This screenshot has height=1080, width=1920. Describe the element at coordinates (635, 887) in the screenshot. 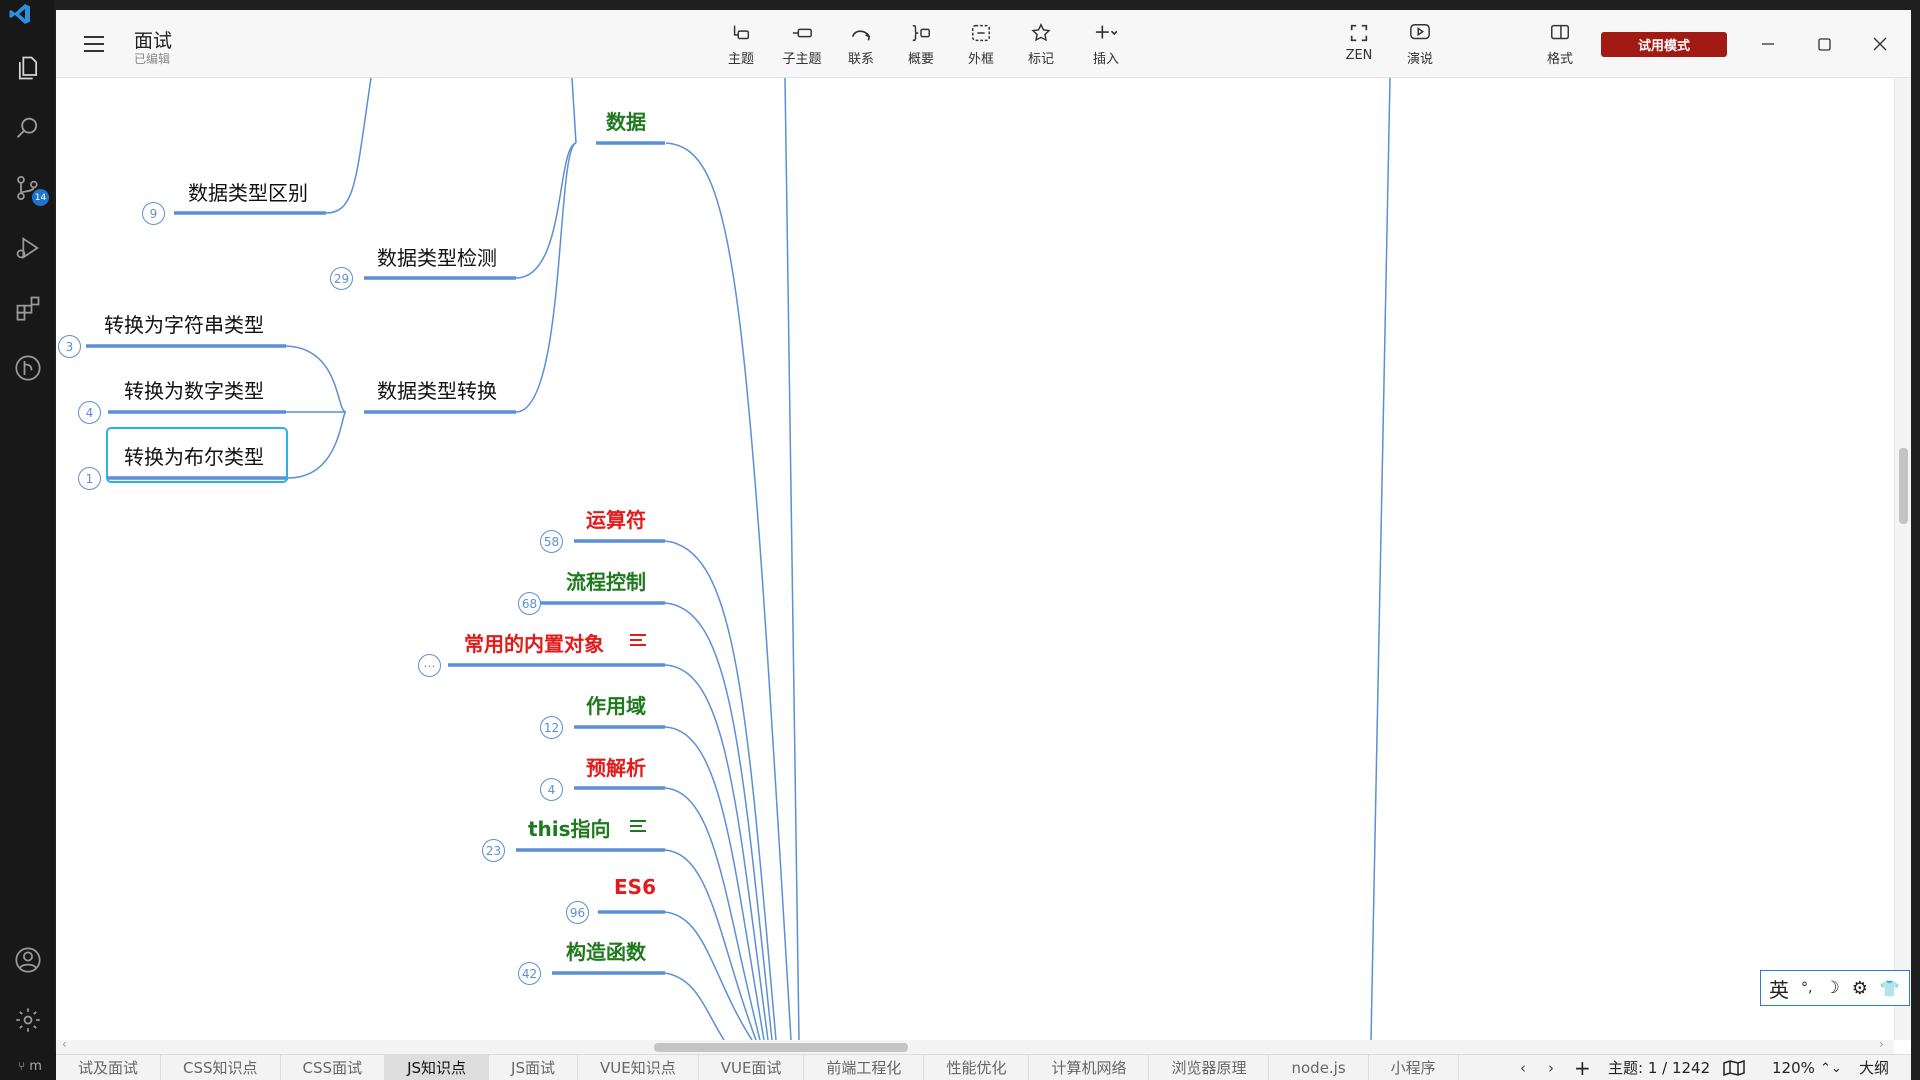

I see `node-es6: ES6` at that location.